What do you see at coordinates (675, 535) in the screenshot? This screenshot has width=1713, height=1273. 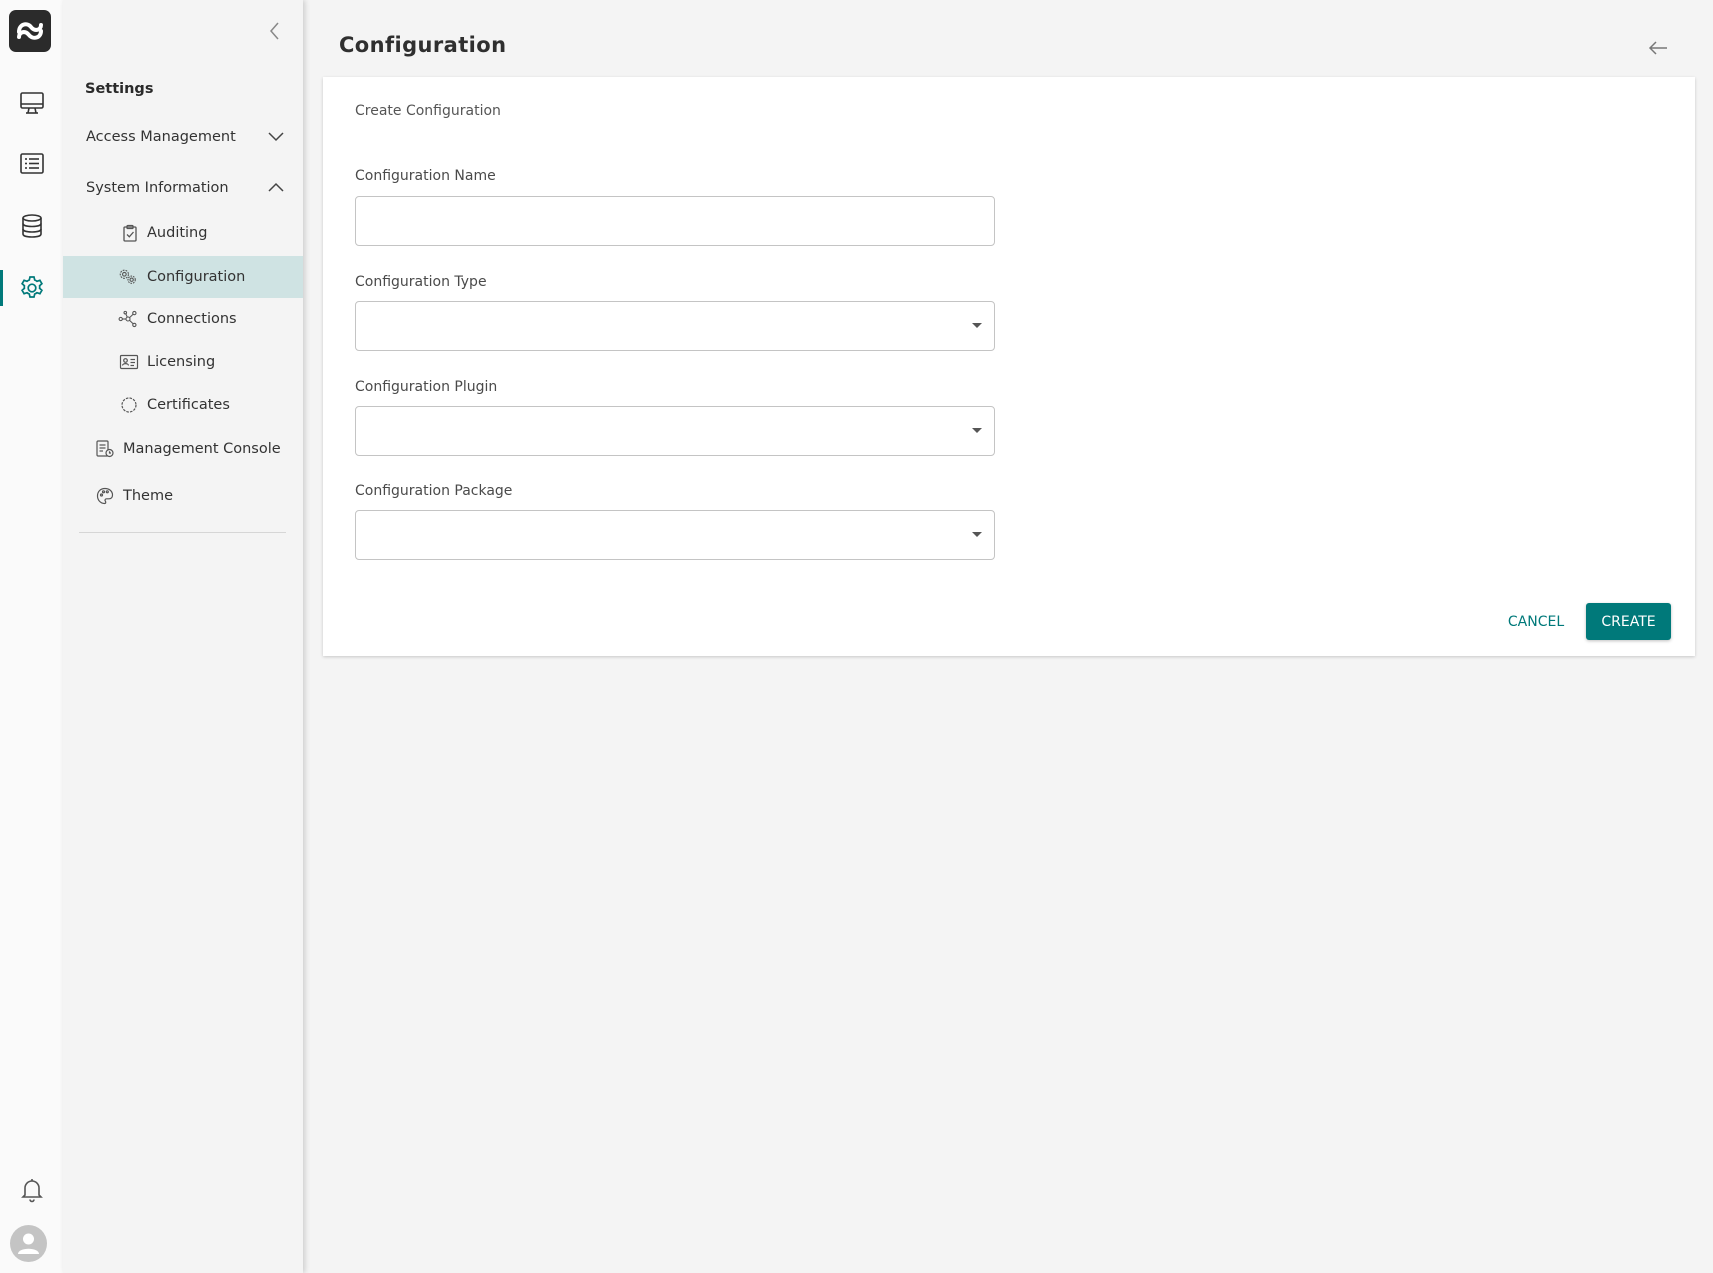 I see `configuration-package-select` at bounding box center [675, 535].